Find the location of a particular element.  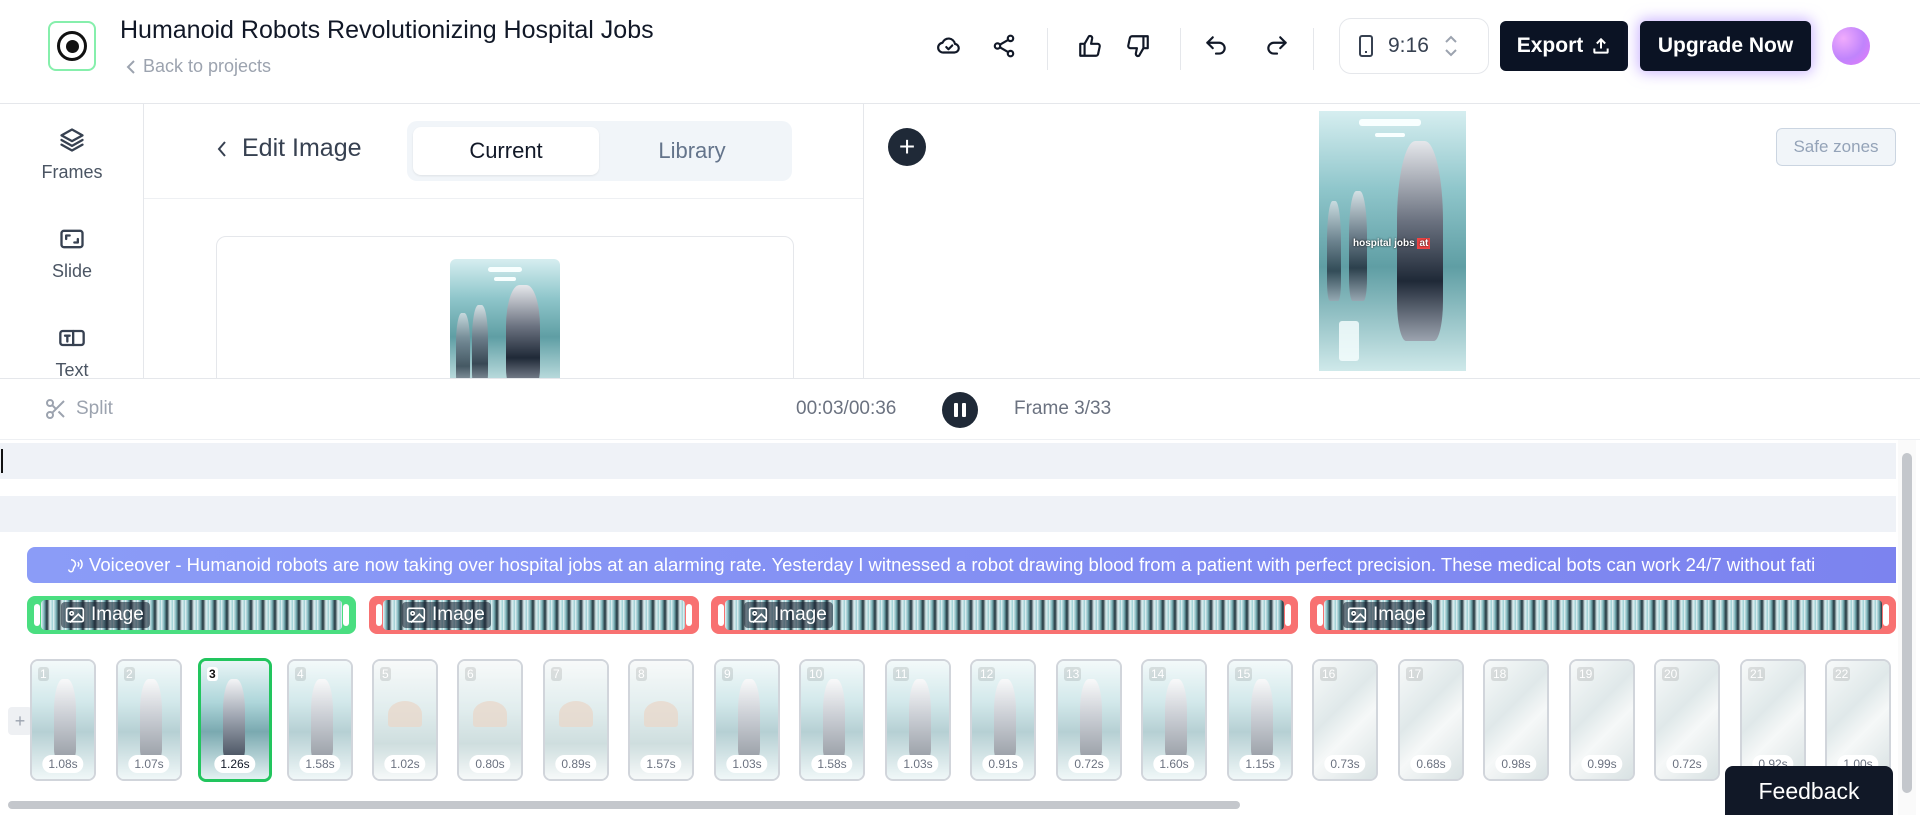

frame-thumbnail: 19 0.99s is located at coordinates (1602, 720).